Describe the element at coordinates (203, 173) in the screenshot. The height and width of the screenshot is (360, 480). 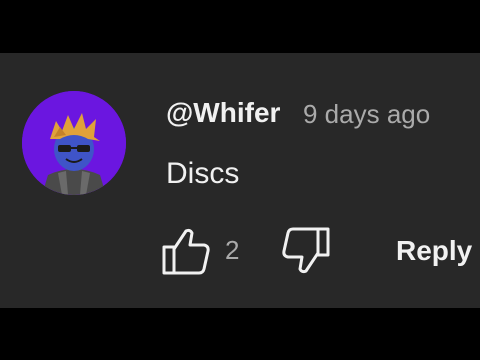
I see `comment-text: Discs` at that location.